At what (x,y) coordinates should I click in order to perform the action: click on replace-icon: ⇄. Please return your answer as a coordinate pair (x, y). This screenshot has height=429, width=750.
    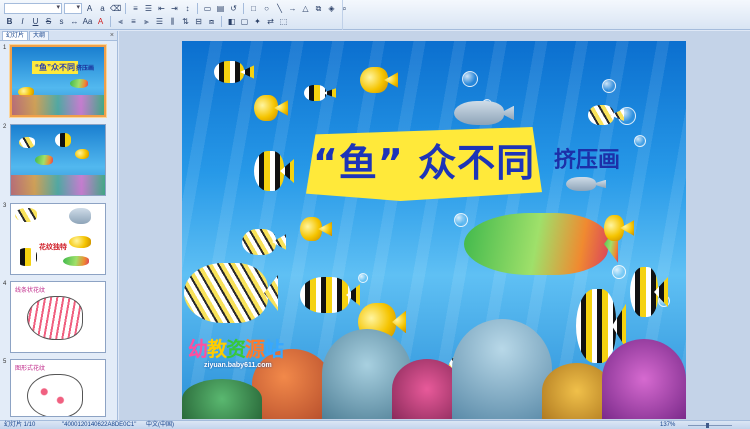
    Looking at the image, I should click on (270, 21).